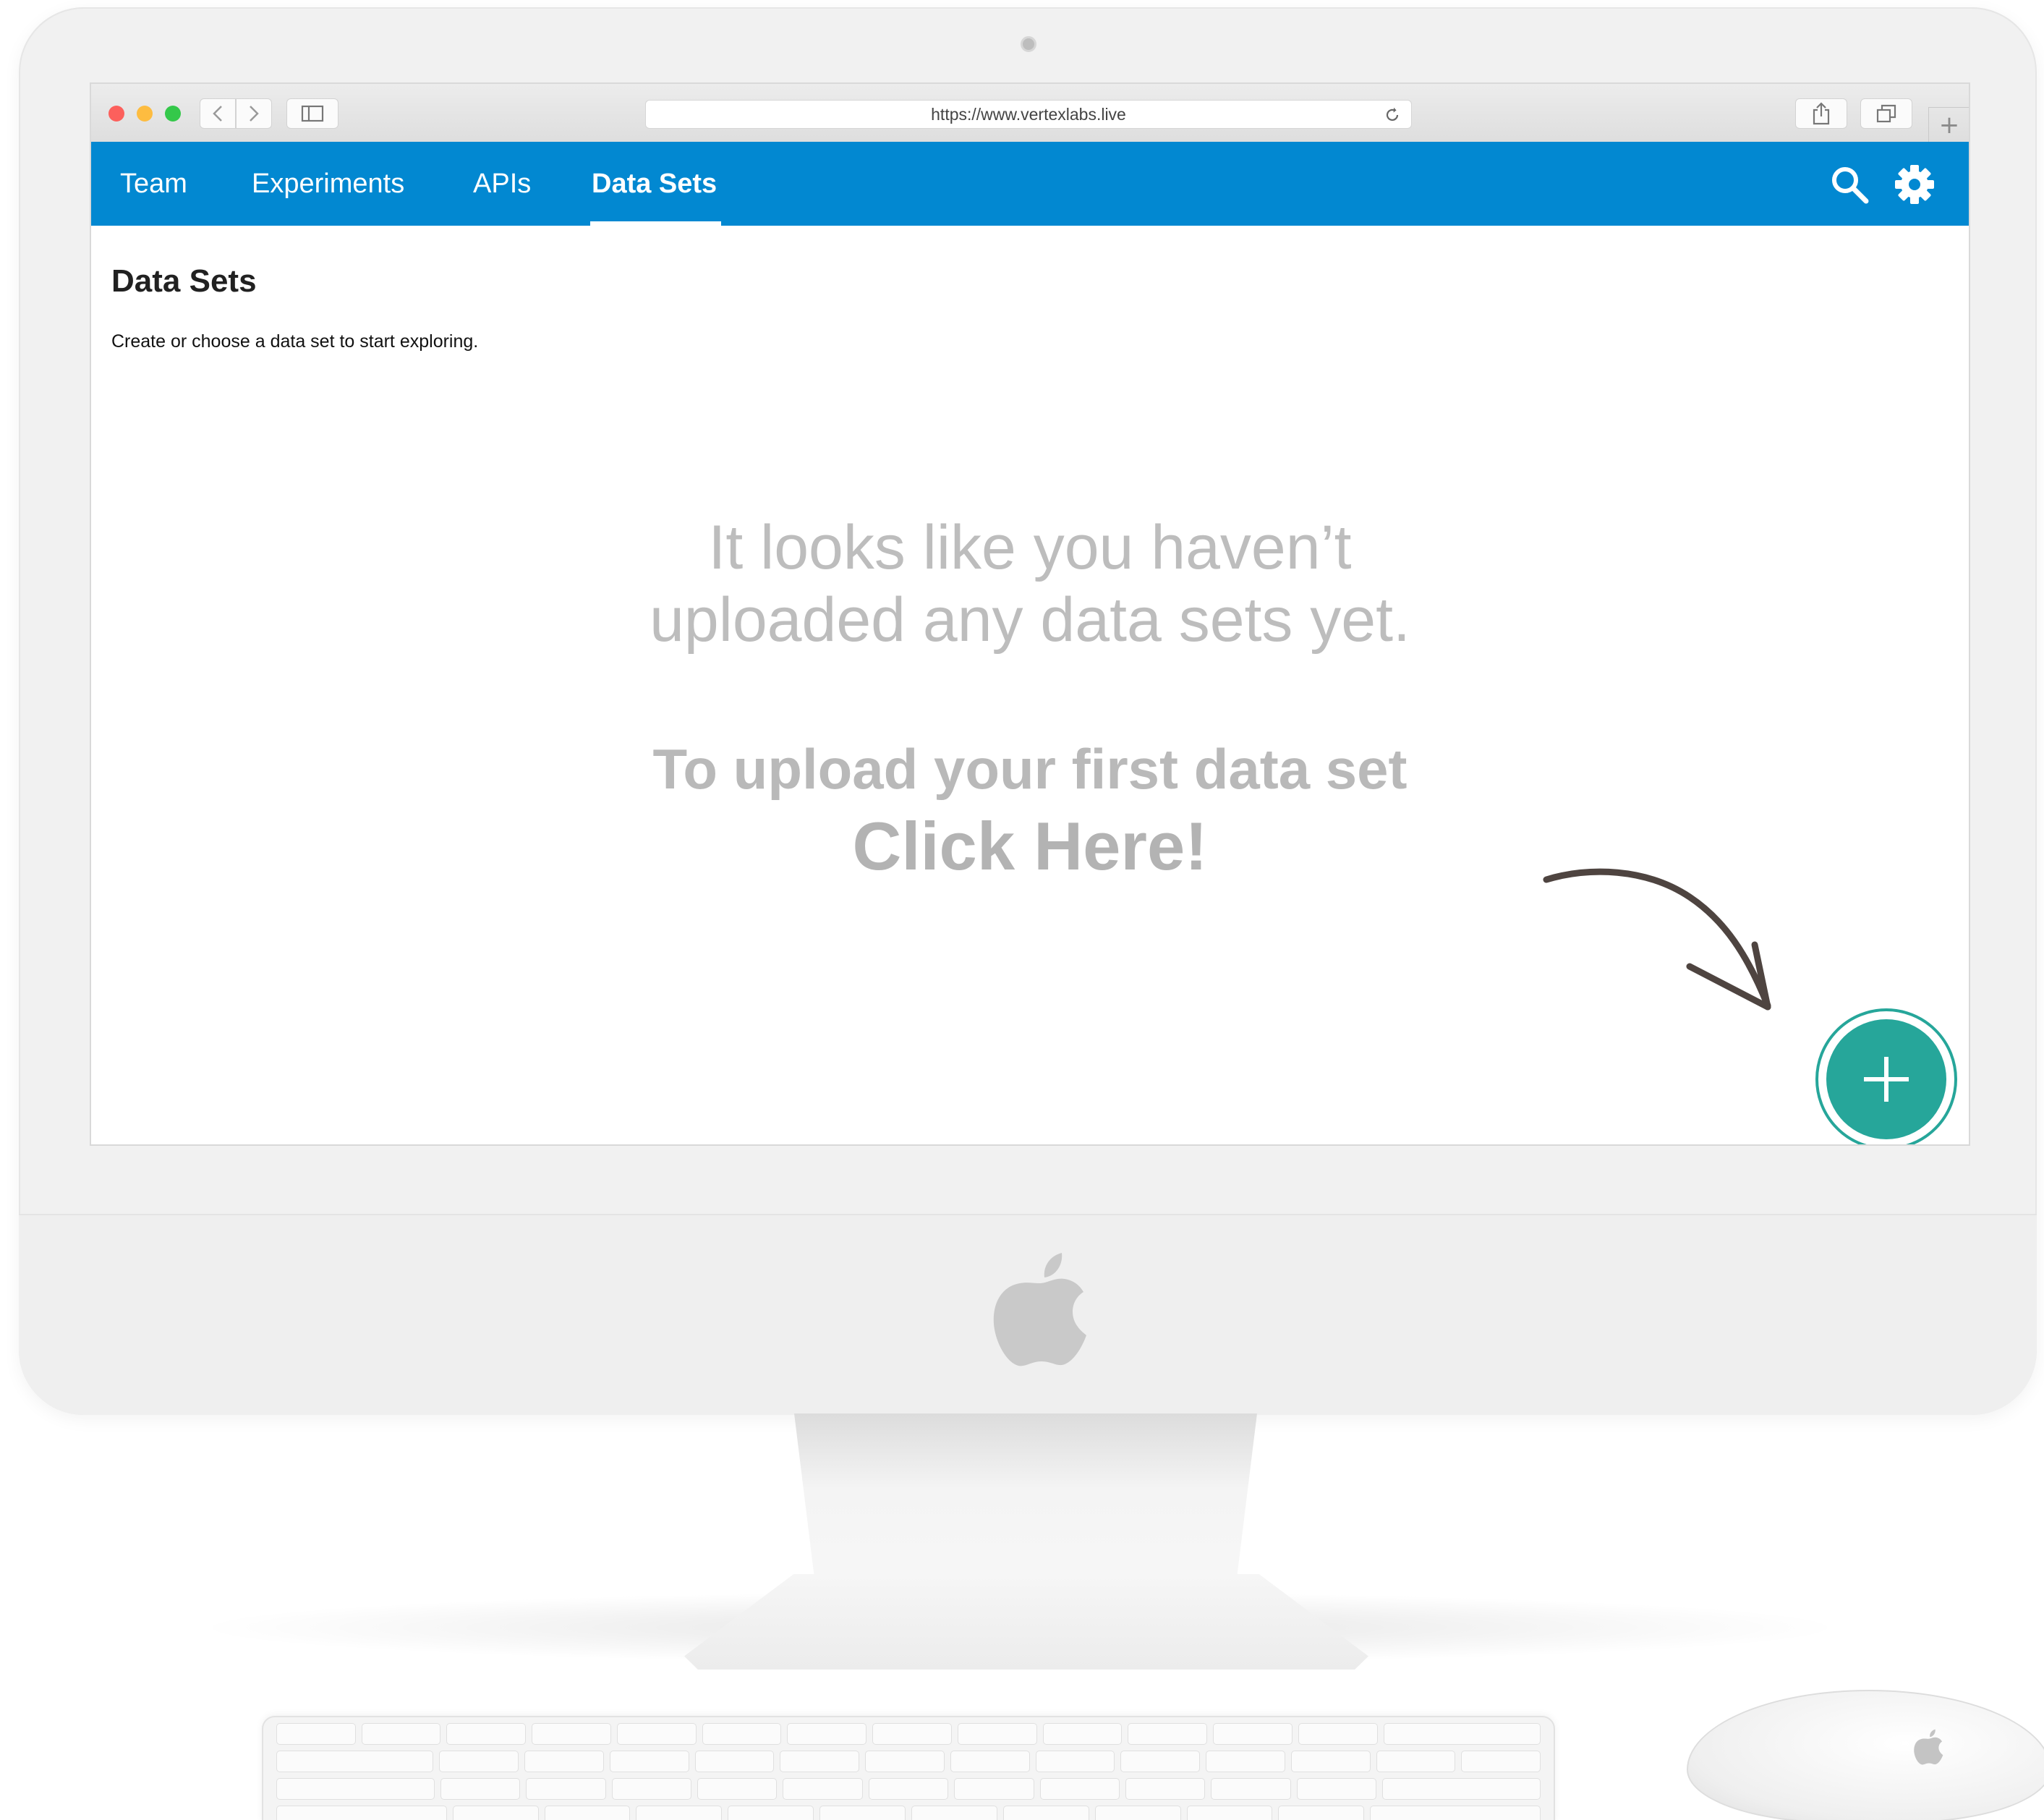  What do you see at coordinates (1030, 547) in the screenshot?
I see `empty-state-line-1: It looks like you haven’t` at bounding box center [1030, 547].